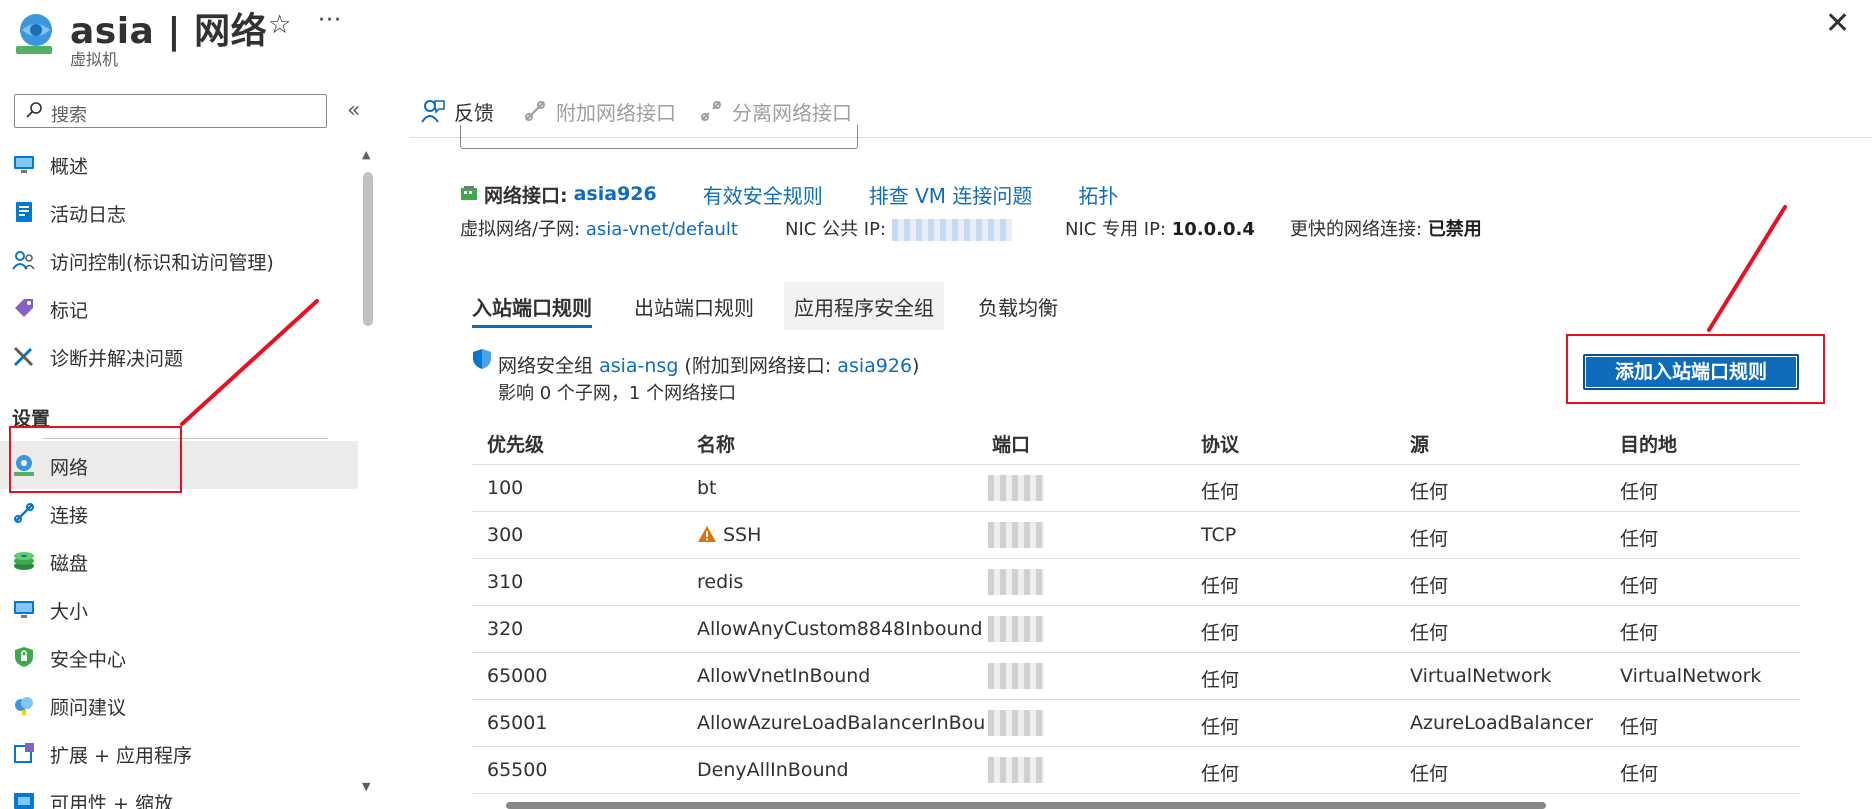 The width and height of the screenshot is (1872, 809). What do you see at coordinates (864, 306) in the screenshot?
I see `tab-app-security-groups: 应用程序安全组` at bounding box center [864, 306].